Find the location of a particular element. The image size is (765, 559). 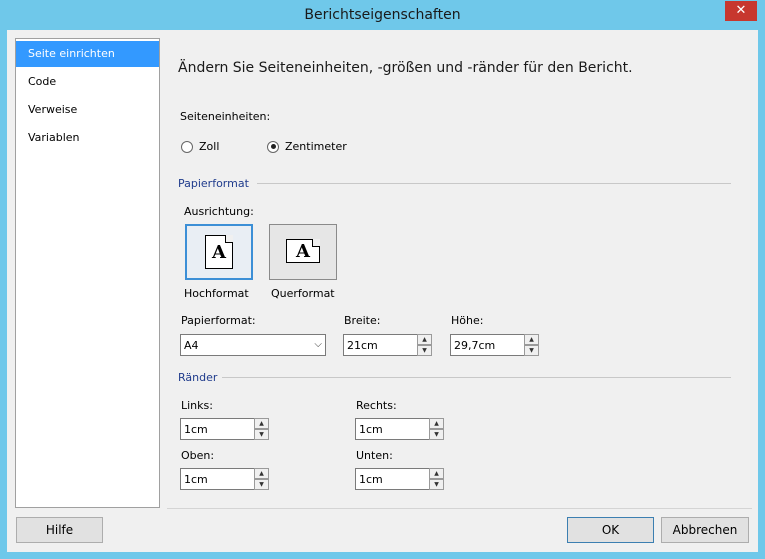

right-margin-label: Rechts: is located at coordinates (376, 405).